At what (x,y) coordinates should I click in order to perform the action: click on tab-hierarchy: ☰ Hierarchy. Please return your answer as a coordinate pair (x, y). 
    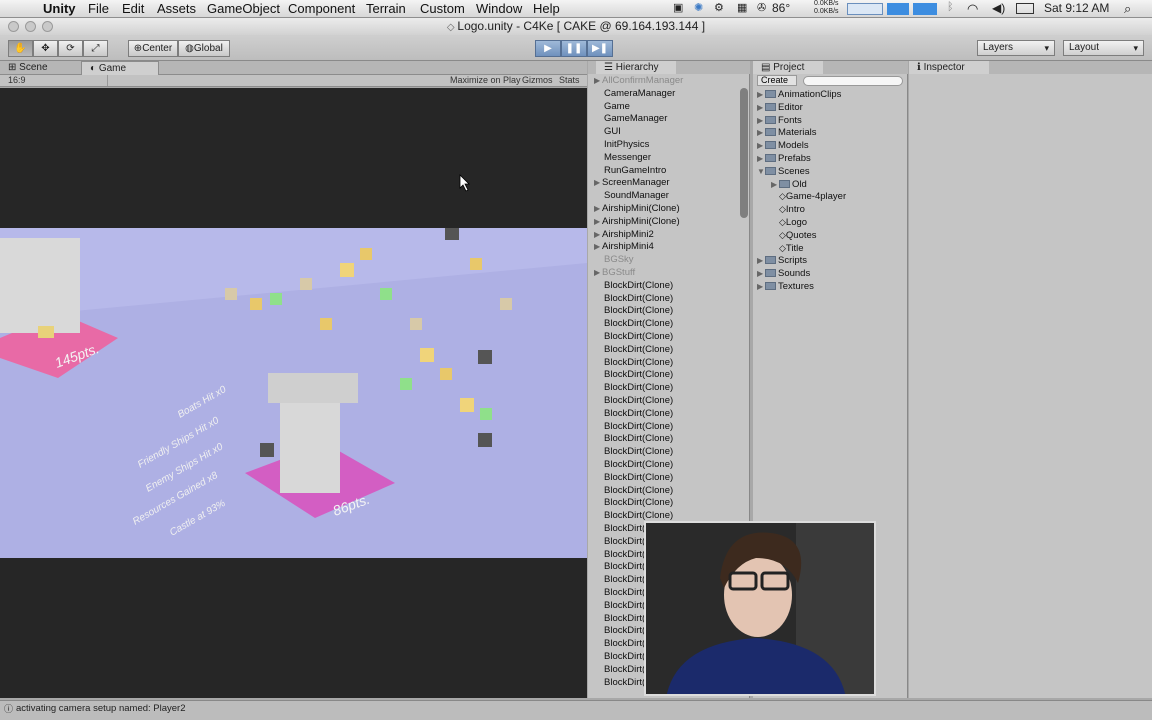
    Looking at the image, I should click on (636, 68).